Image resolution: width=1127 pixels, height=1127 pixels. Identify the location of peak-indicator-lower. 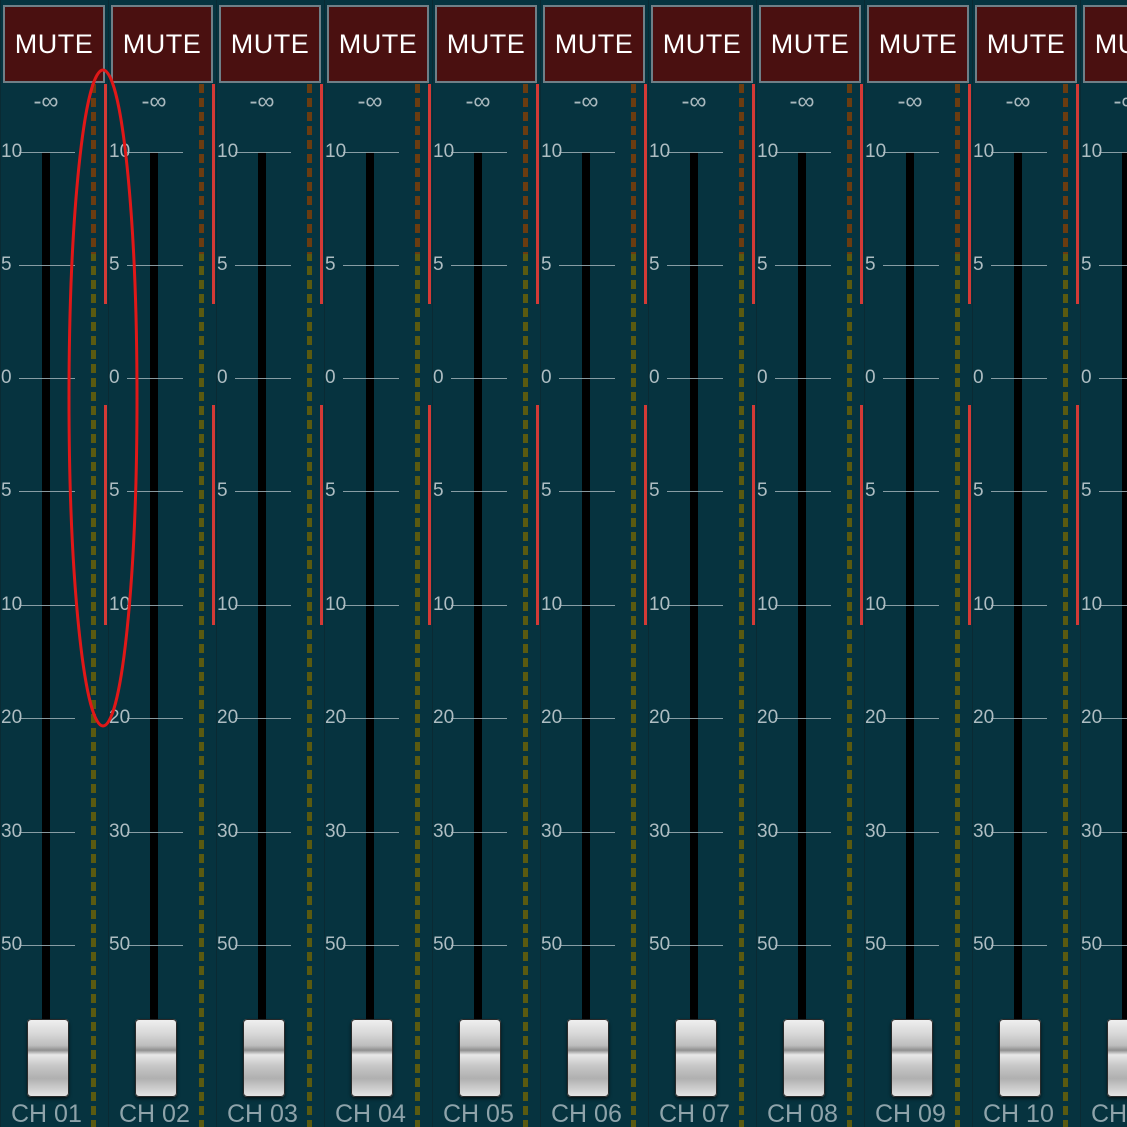
(753, 515).